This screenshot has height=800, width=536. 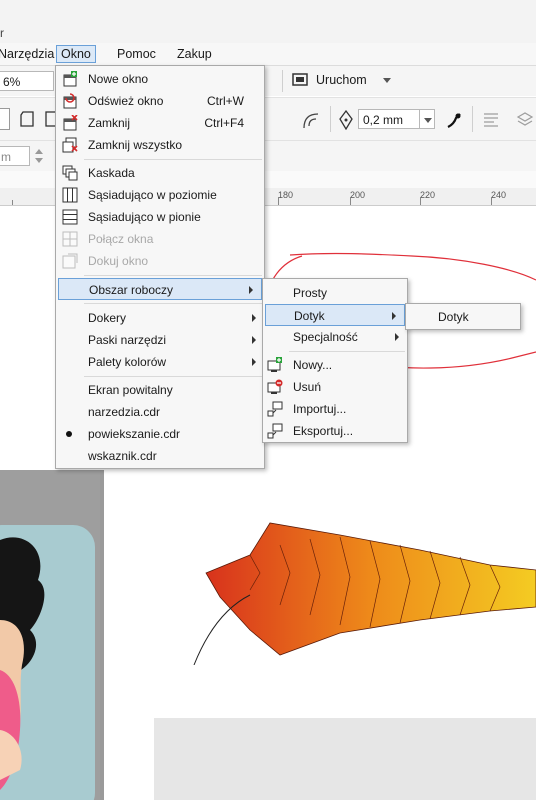 I want to click on menu-item-palettes: Palety kolorów, so click(x=160, y=362).